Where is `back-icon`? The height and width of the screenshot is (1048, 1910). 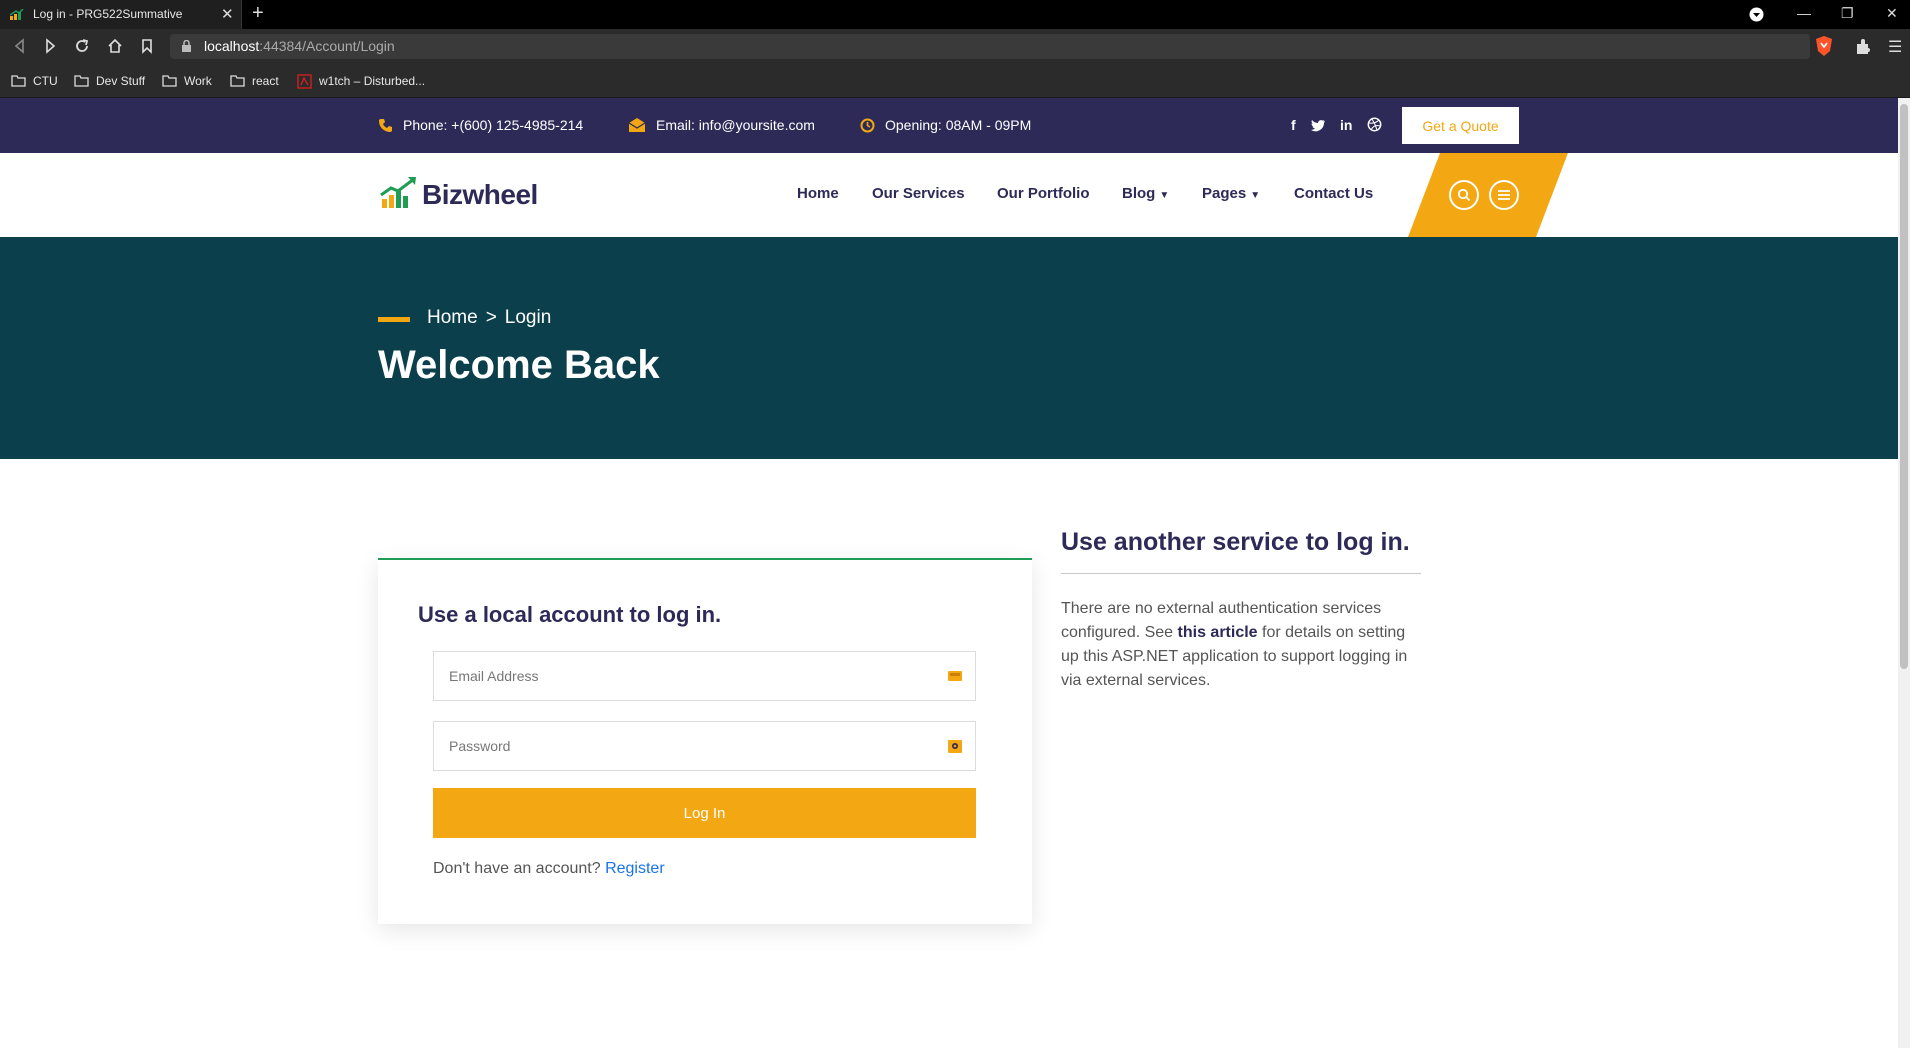
back-icon is located at coordinates (20, 46).